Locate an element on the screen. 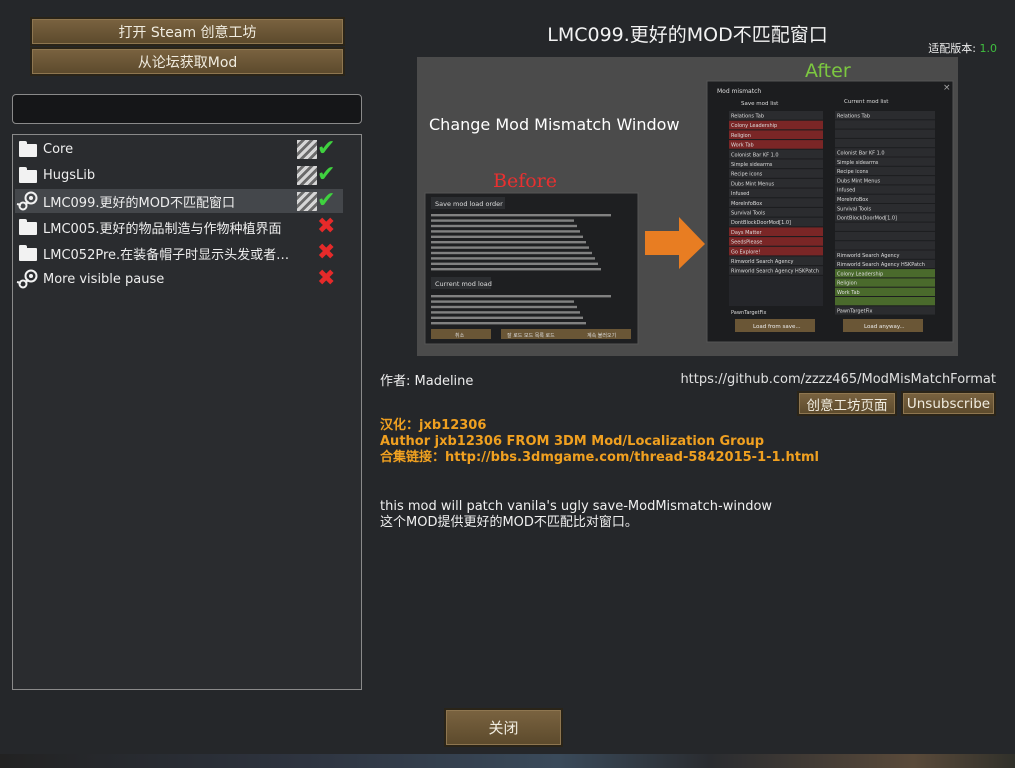 The width and height of the screenshot is (1015, 768). preview-old-btn-cancel: 취소 is located at coordinates (460, 335).